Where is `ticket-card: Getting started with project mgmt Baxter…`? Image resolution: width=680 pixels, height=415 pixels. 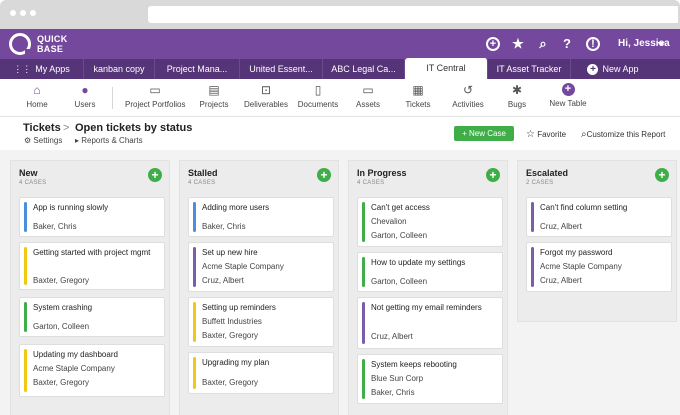
ticket-card: Getting started with project mgmt Baxter… is located at coordinates (92, 266).